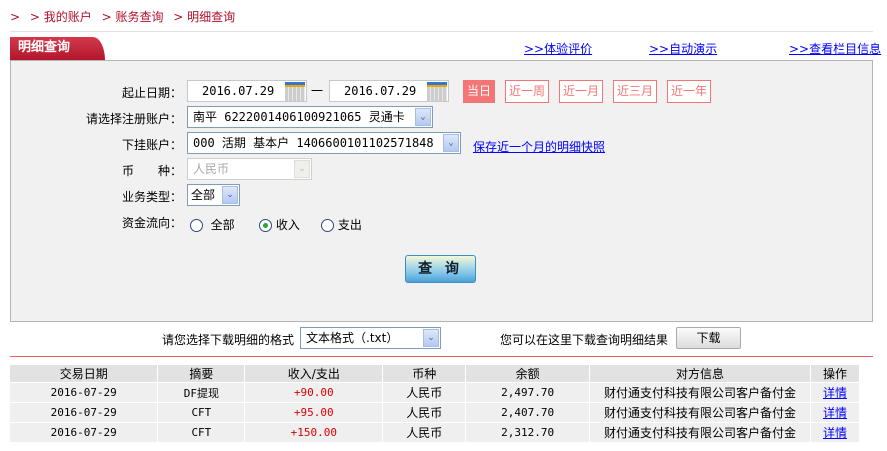 The image size is (887, 451). I want to click on cell-summary: DF提现, so click(201, 392).